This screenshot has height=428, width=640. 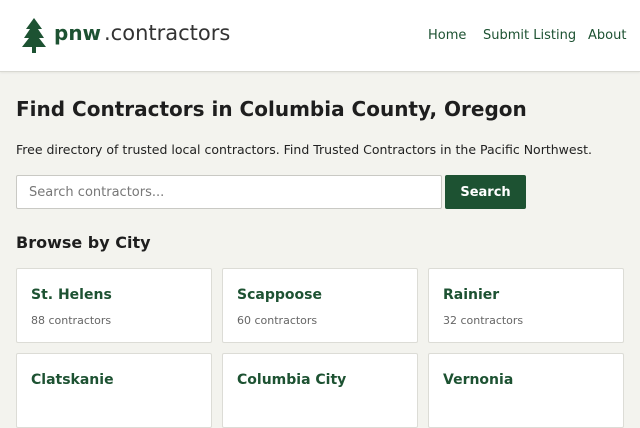 What do you see at coordinates (229, 192) in the screenshot?
I see `search-input` at bounding box center [229, 192].